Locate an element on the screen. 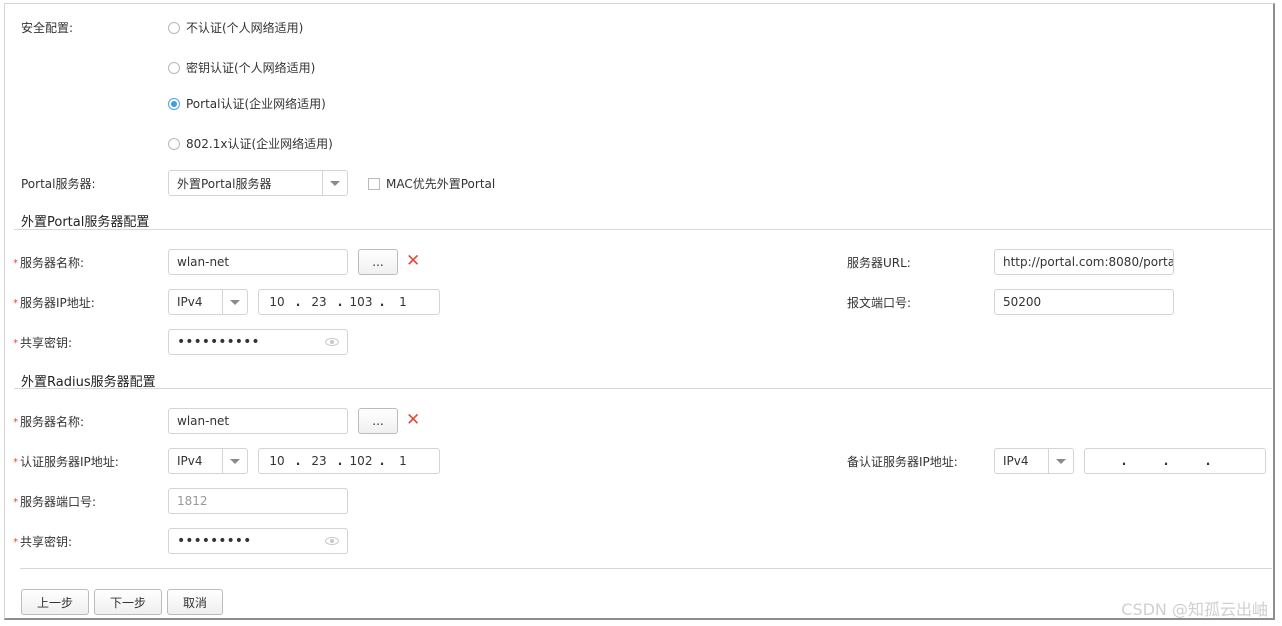  radio-no-auth: 不认证(个人网络适用) is located at coordinates (235, 27).